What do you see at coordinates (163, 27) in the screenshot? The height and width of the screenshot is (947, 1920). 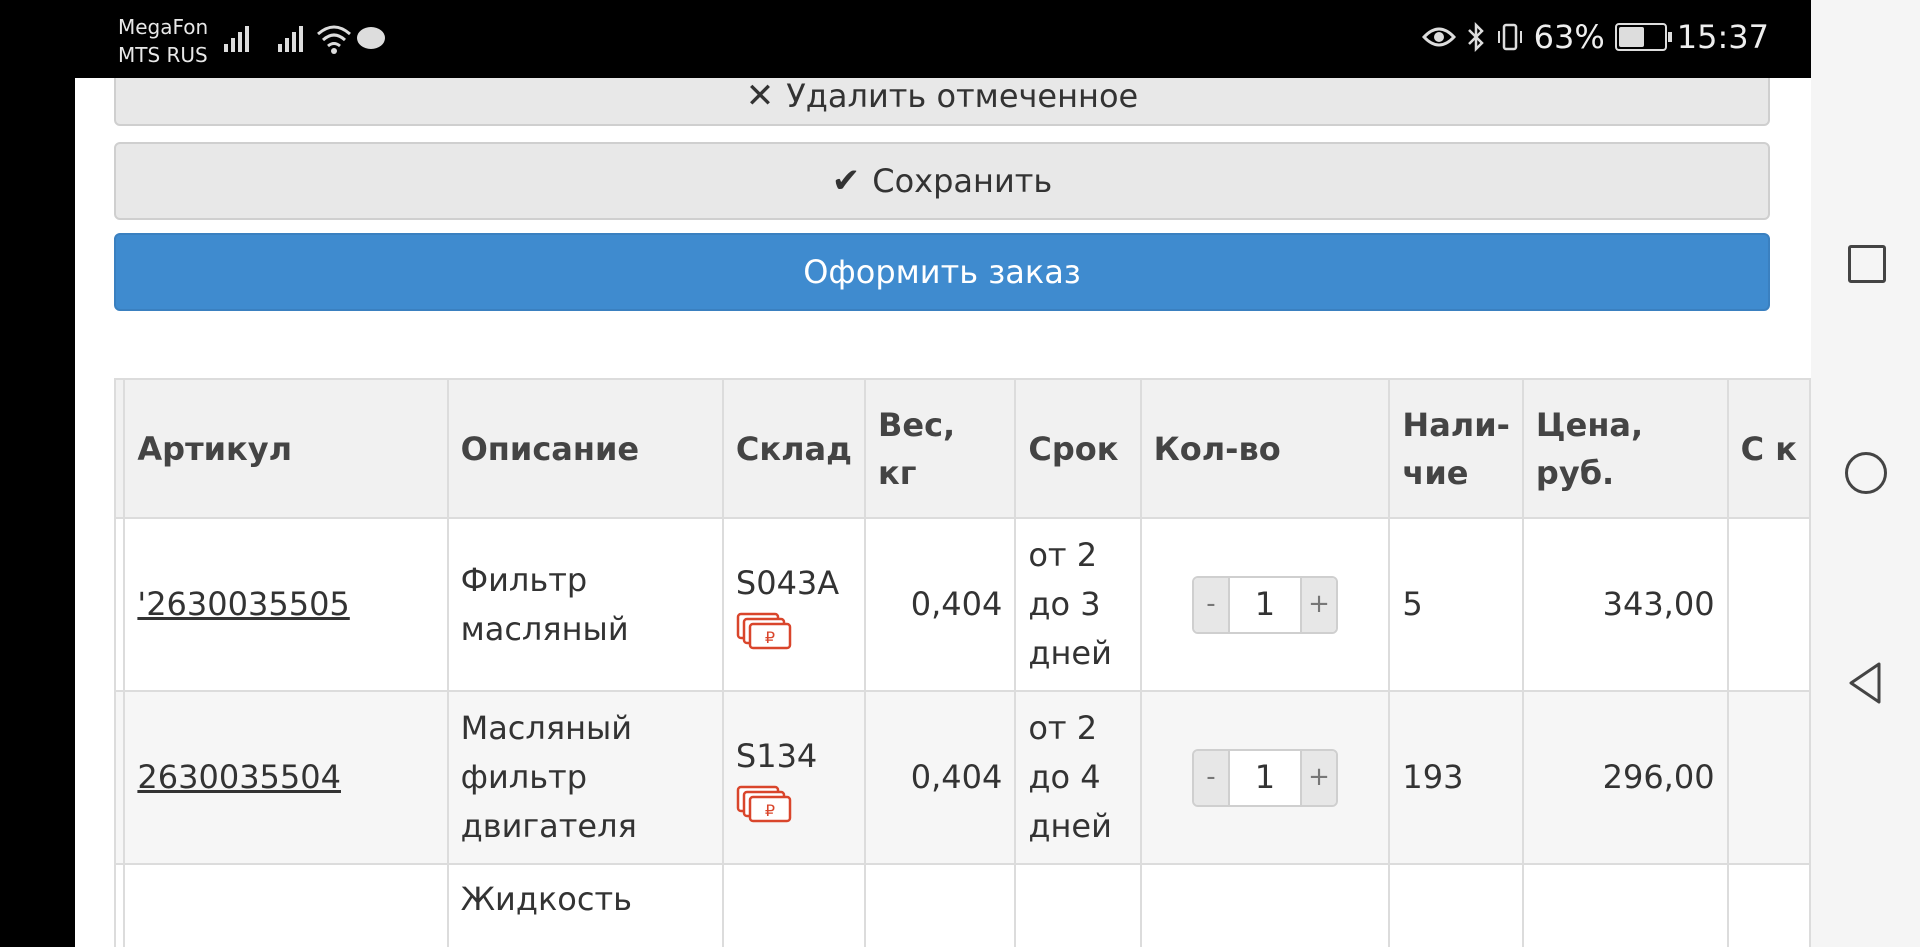 I see `carrier-1: MegaFon` at bounding box center [163, 27].